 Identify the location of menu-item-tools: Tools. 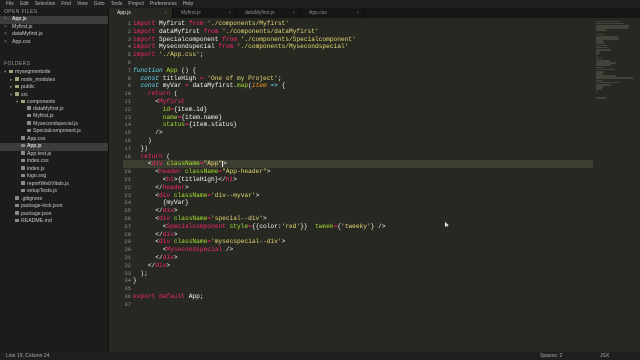
(117, 4).